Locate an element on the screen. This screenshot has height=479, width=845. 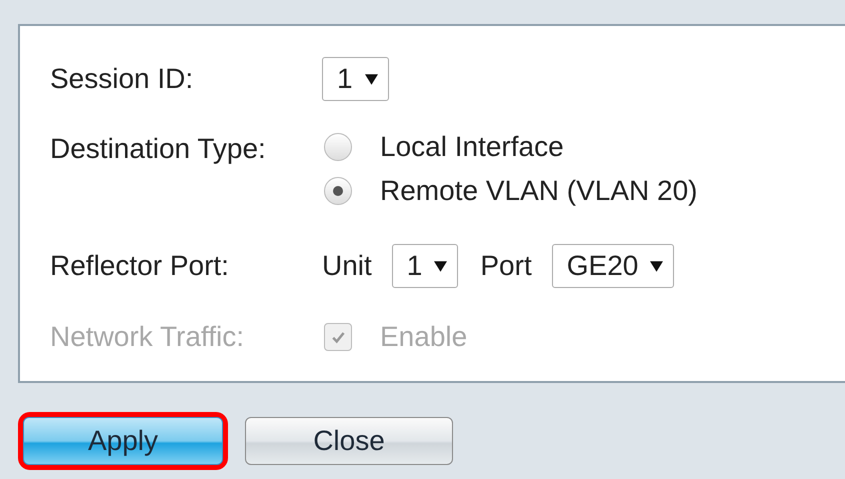
option-label: Remote VLAN (VLAN 20) is located at coordinates (539, 191).